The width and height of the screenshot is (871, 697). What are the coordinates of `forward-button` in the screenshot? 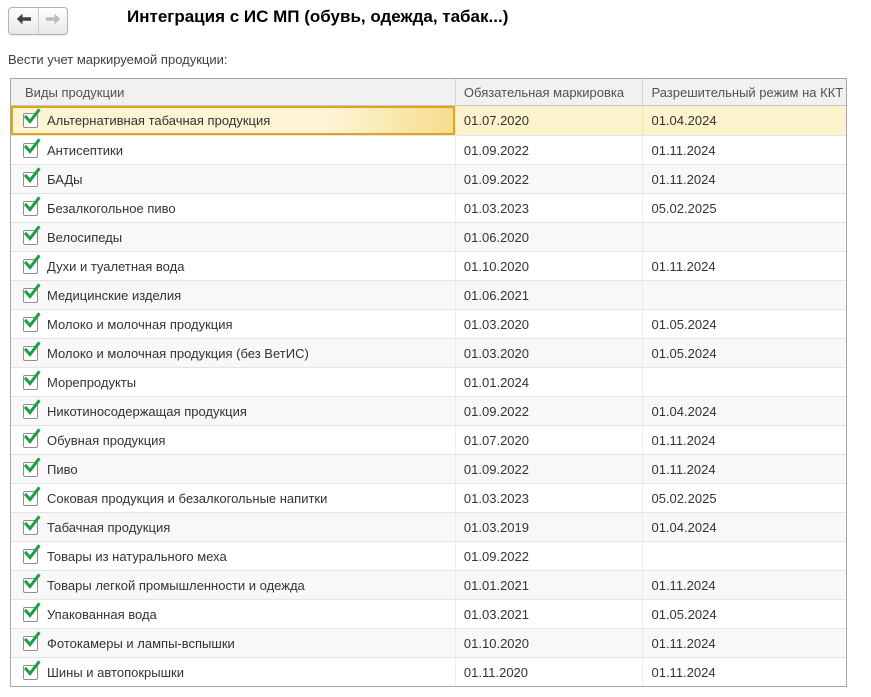 It's located at (52, 21).